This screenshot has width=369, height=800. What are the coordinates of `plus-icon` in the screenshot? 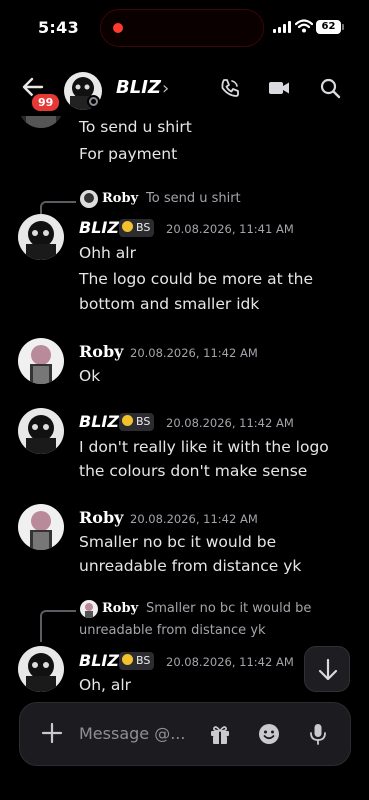 It's located at (52, 733).